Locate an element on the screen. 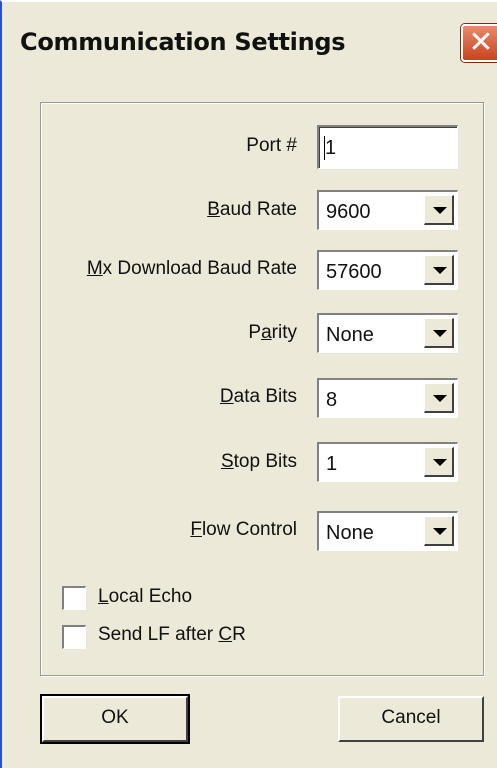  local-echo-checkbox is located at coordinates (74, 598).